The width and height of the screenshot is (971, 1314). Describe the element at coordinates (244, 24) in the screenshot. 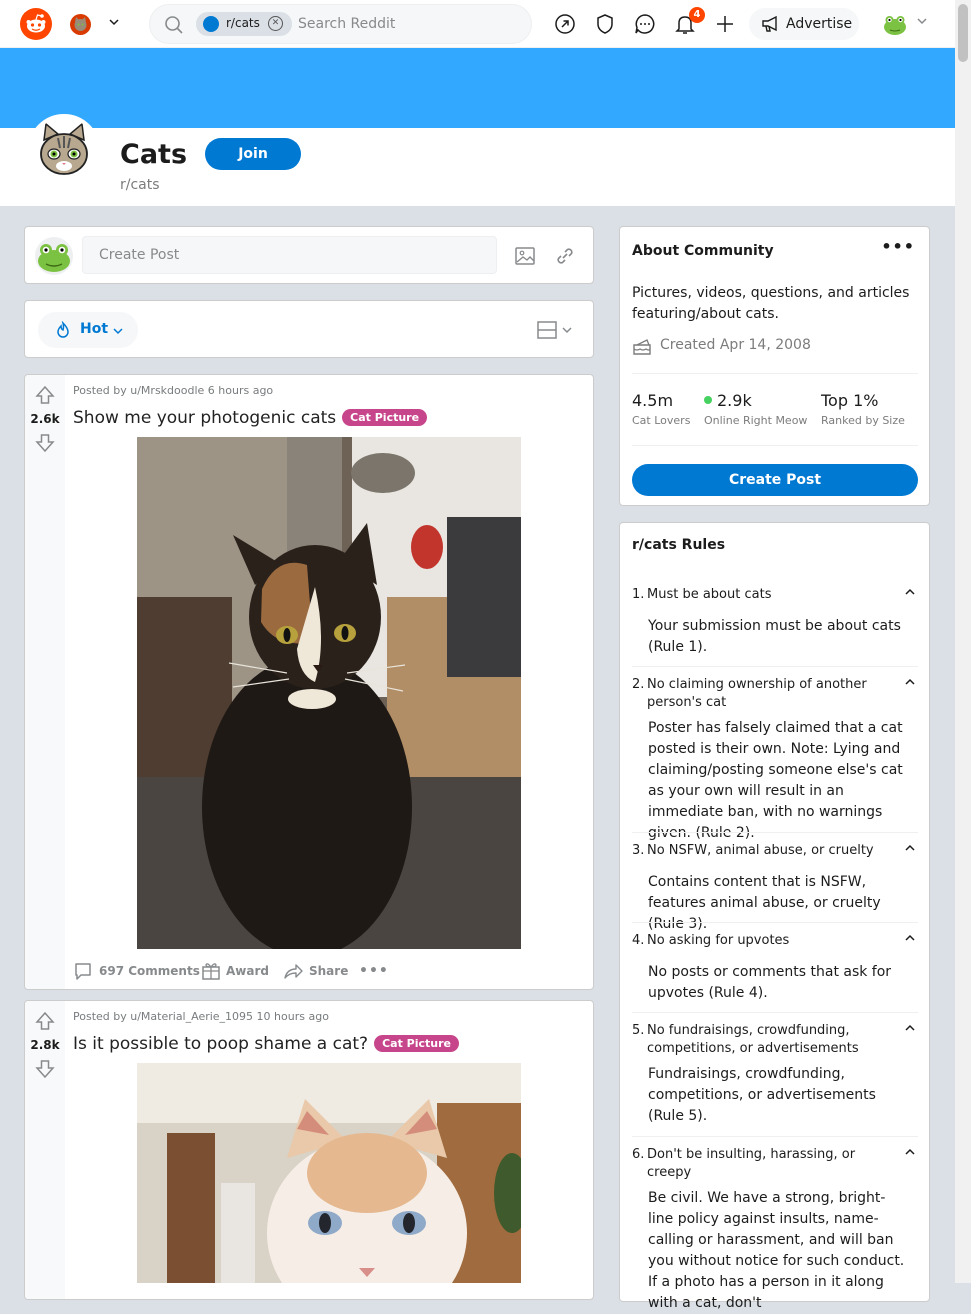

I see `search-scope-chip: r/cats ✕` at that location.